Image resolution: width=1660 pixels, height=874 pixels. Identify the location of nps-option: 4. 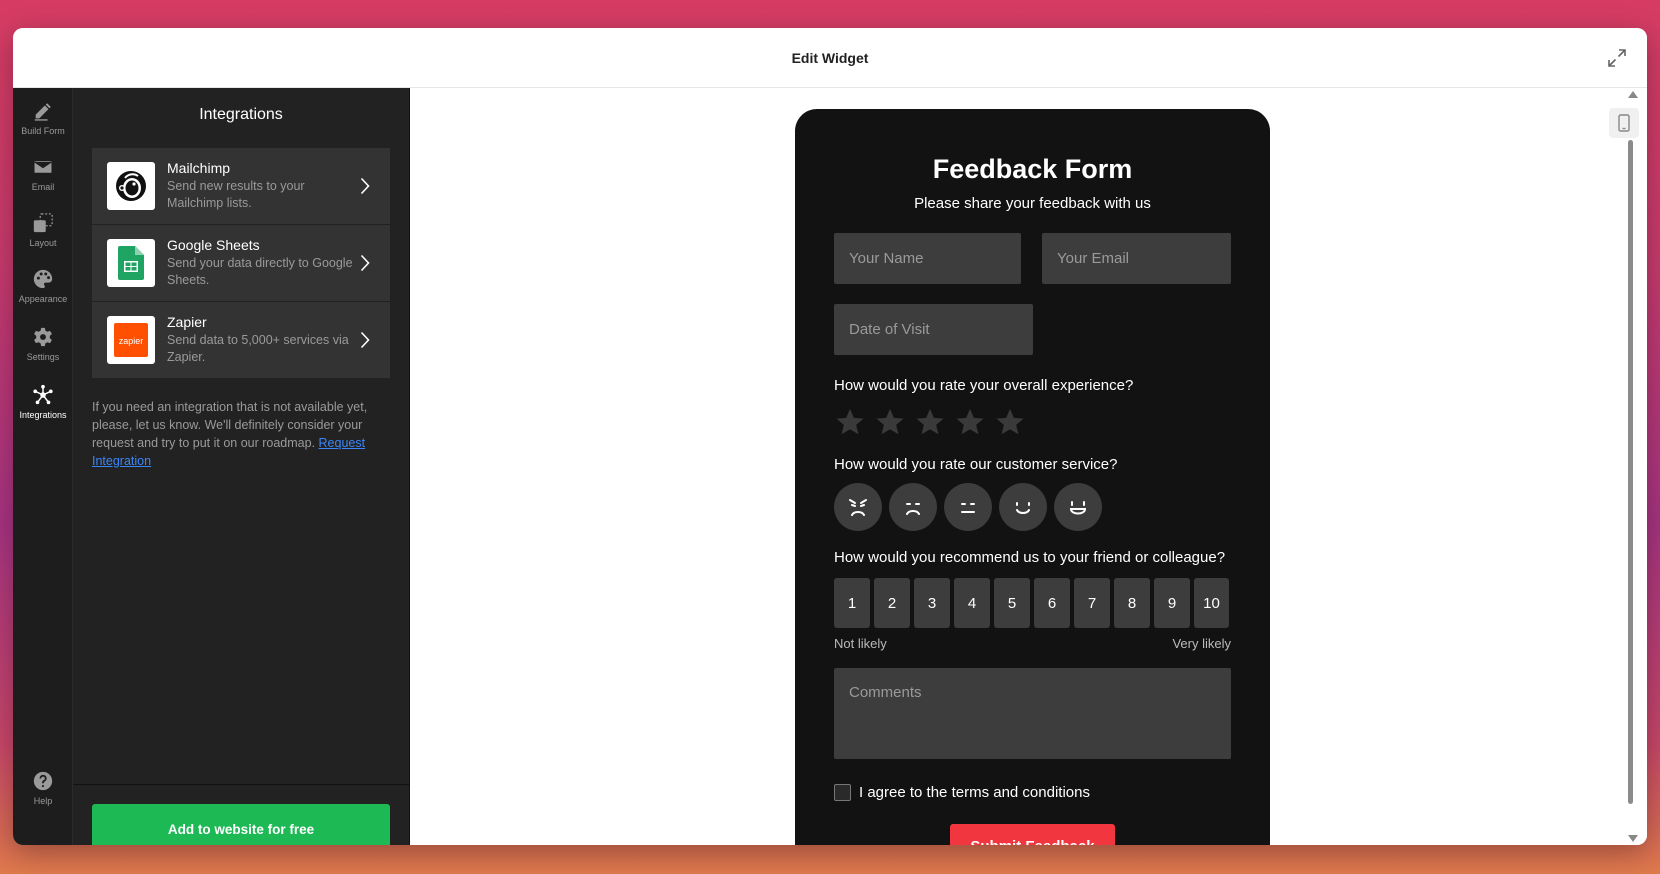
(972, 603).